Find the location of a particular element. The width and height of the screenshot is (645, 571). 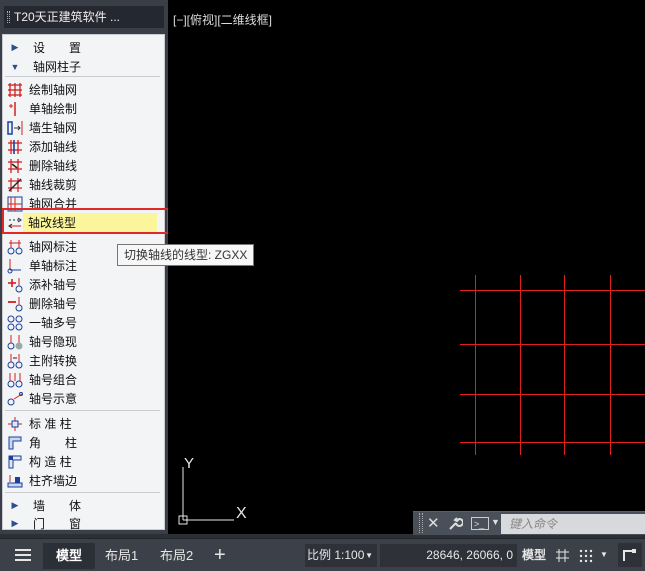

menu-item-convert-number: 主附转换 is located at coordinates (83, 360).